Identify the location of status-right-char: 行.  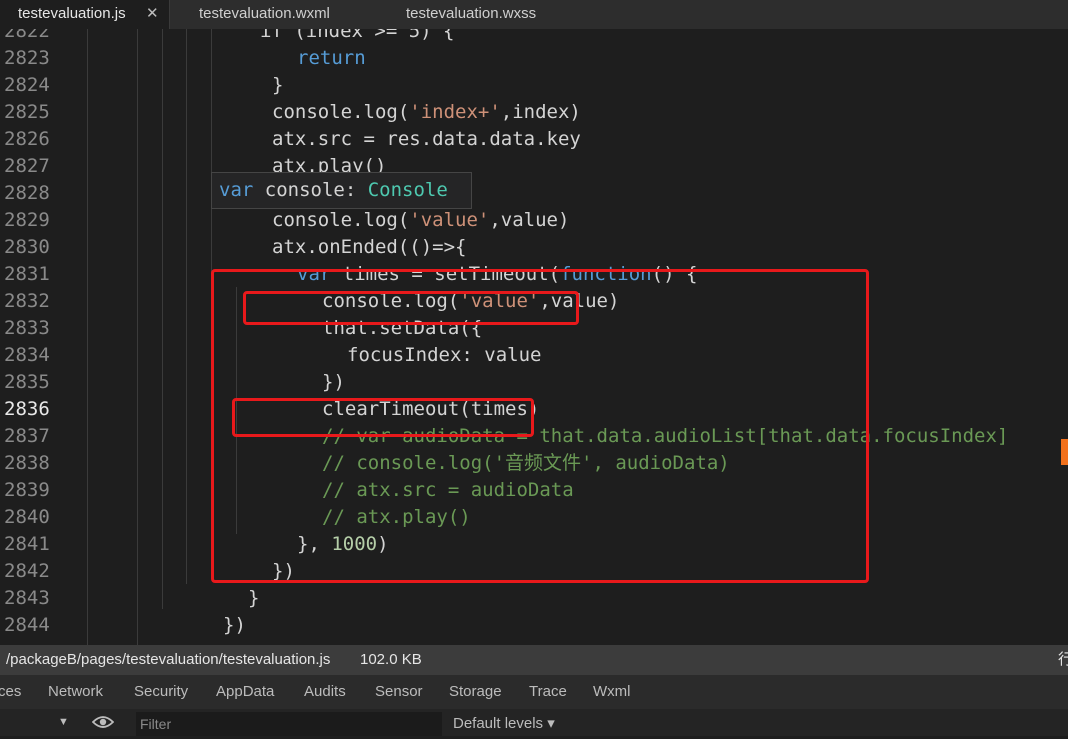
(1063, 659).